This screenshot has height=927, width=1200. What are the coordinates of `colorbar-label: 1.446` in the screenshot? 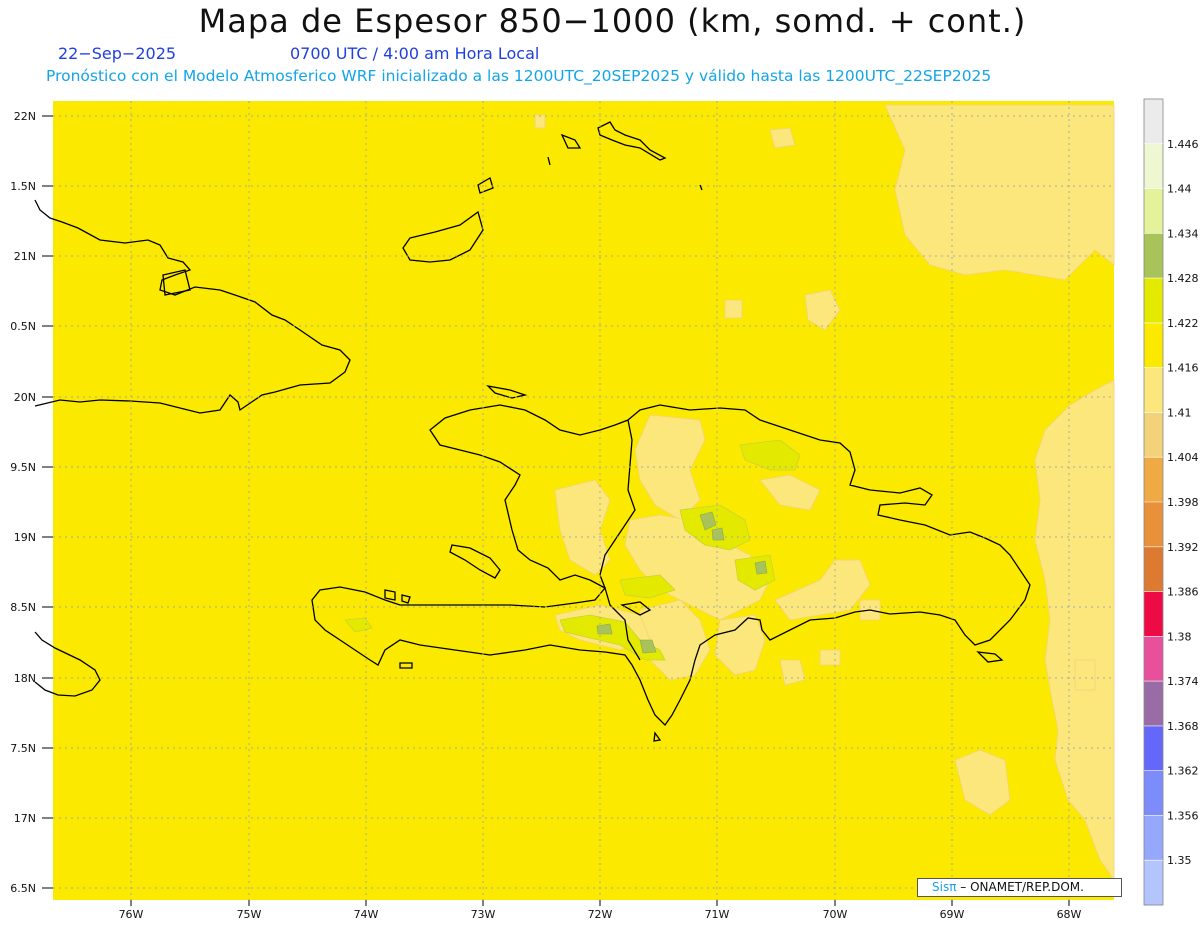 It's located at (1183, 144).